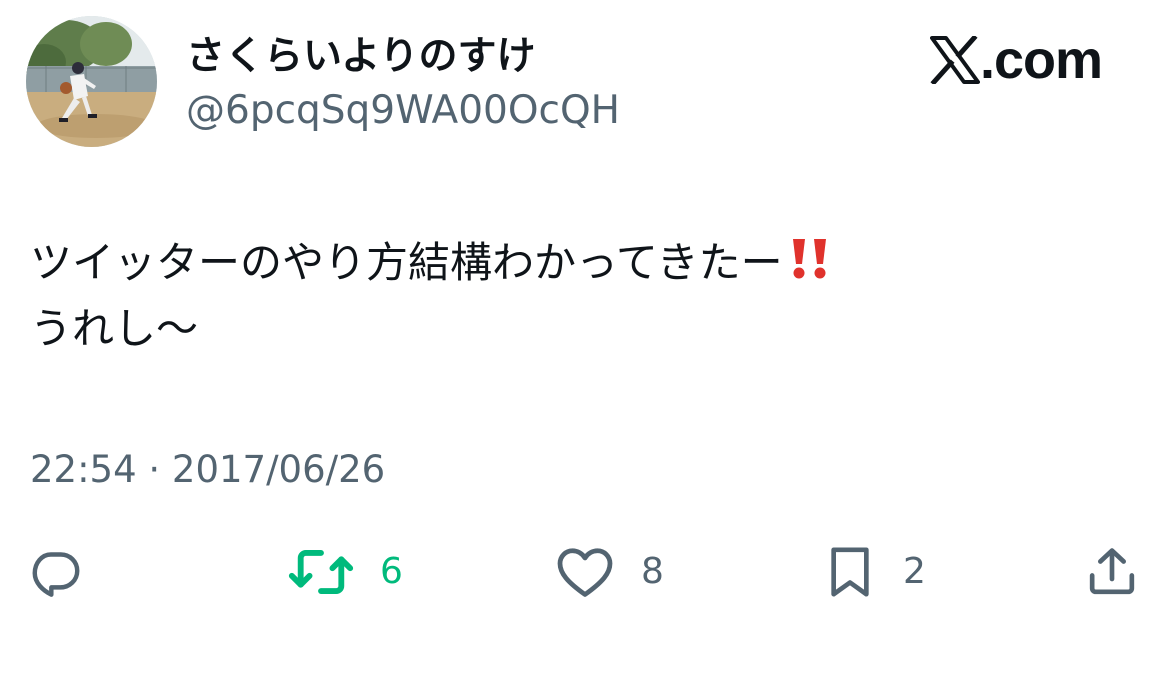  What do you see at coordinates (585, 572) in the screenshot?
I see `heart-icon` at bounding box center [585, 572].